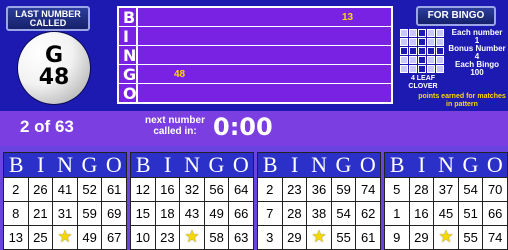  I want to click on card-cell: 43, so click(191, 213).